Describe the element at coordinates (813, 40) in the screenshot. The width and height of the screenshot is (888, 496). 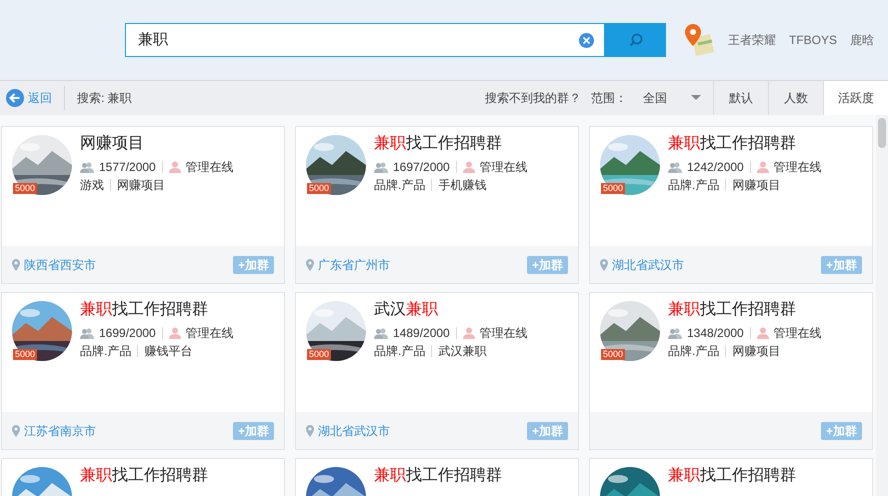
I see `hot-search-link: TFBOYS` at that location.